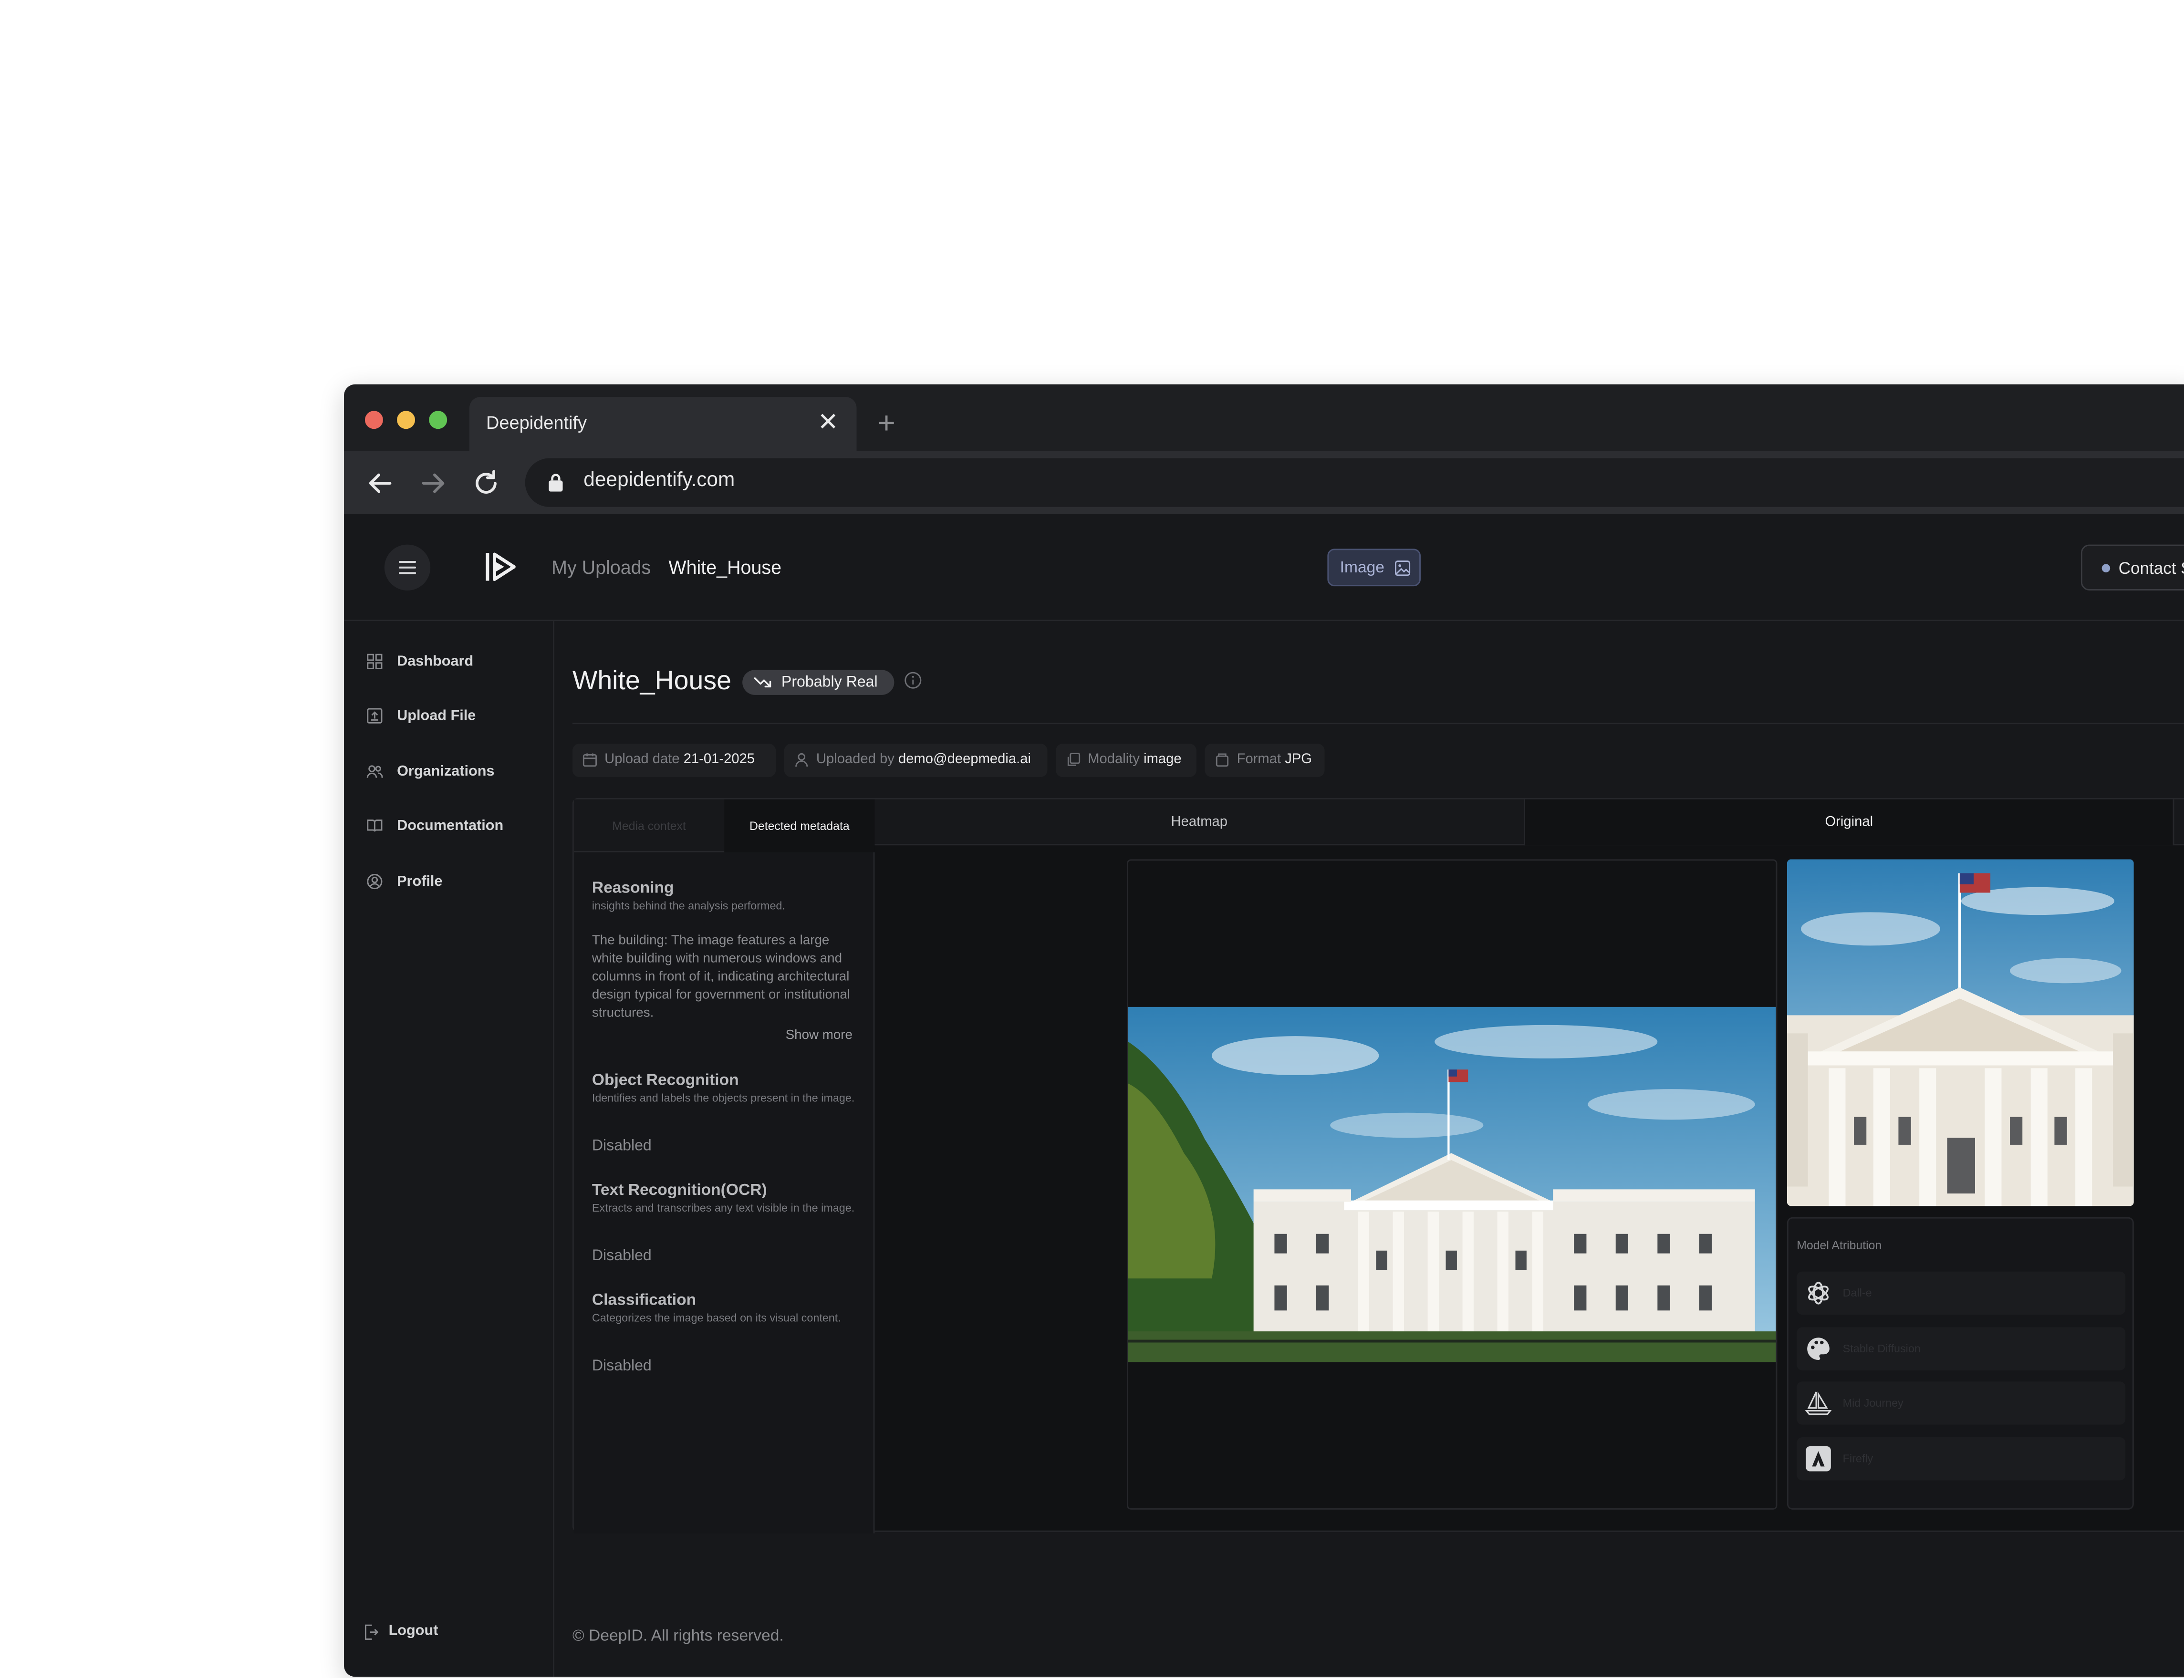 This screenshot has height=1680, width=2184. What do you see at coordinates (1355, 482) in the screenshot?
I see `url-field: deepidentify.com` at bounding box center [1355, 482].